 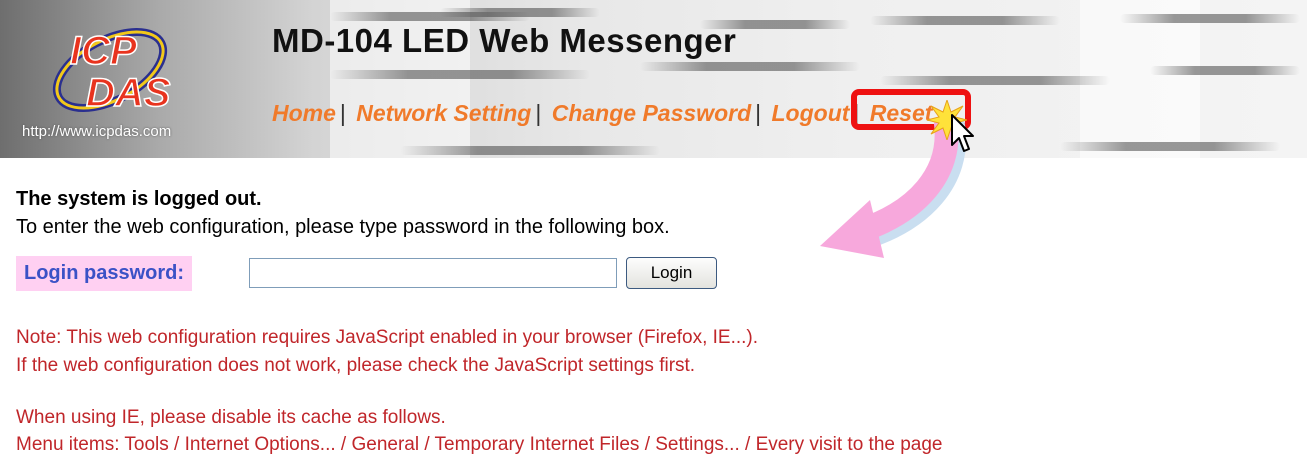 I want to click on logo-text-icp: ICP, so click(x=103, y=51).